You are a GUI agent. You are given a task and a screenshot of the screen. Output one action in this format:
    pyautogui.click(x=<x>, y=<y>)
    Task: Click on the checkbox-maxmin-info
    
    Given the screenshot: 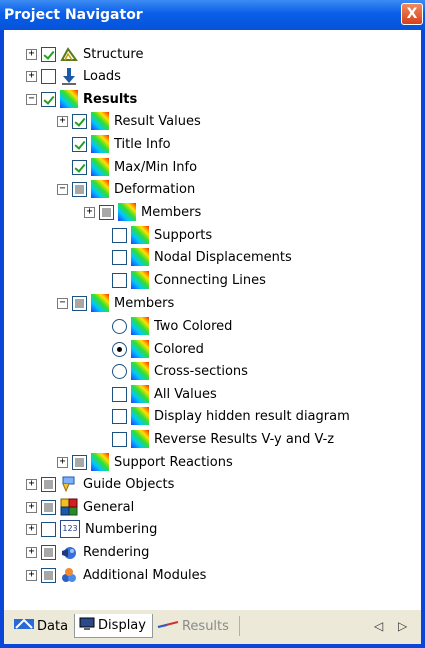 What is the action you would take?
    pyautogui.click(x=79, y=167)
    